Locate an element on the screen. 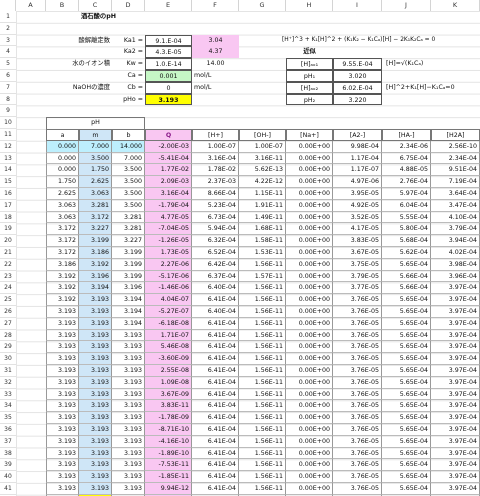  h-ao1-formula: [H]=√(K₁Cₐ) is located at coordinates (432, 64).